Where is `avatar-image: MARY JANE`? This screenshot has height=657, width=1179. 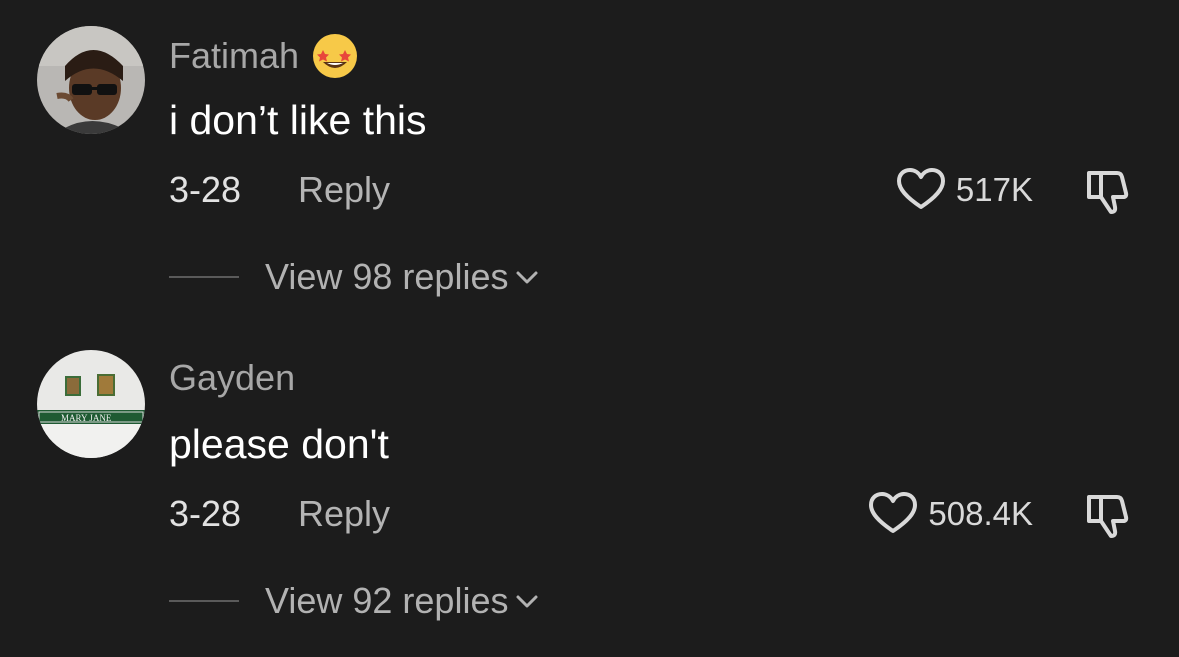 avatar-image: MARY JANE is located at coordinates (91, 404).